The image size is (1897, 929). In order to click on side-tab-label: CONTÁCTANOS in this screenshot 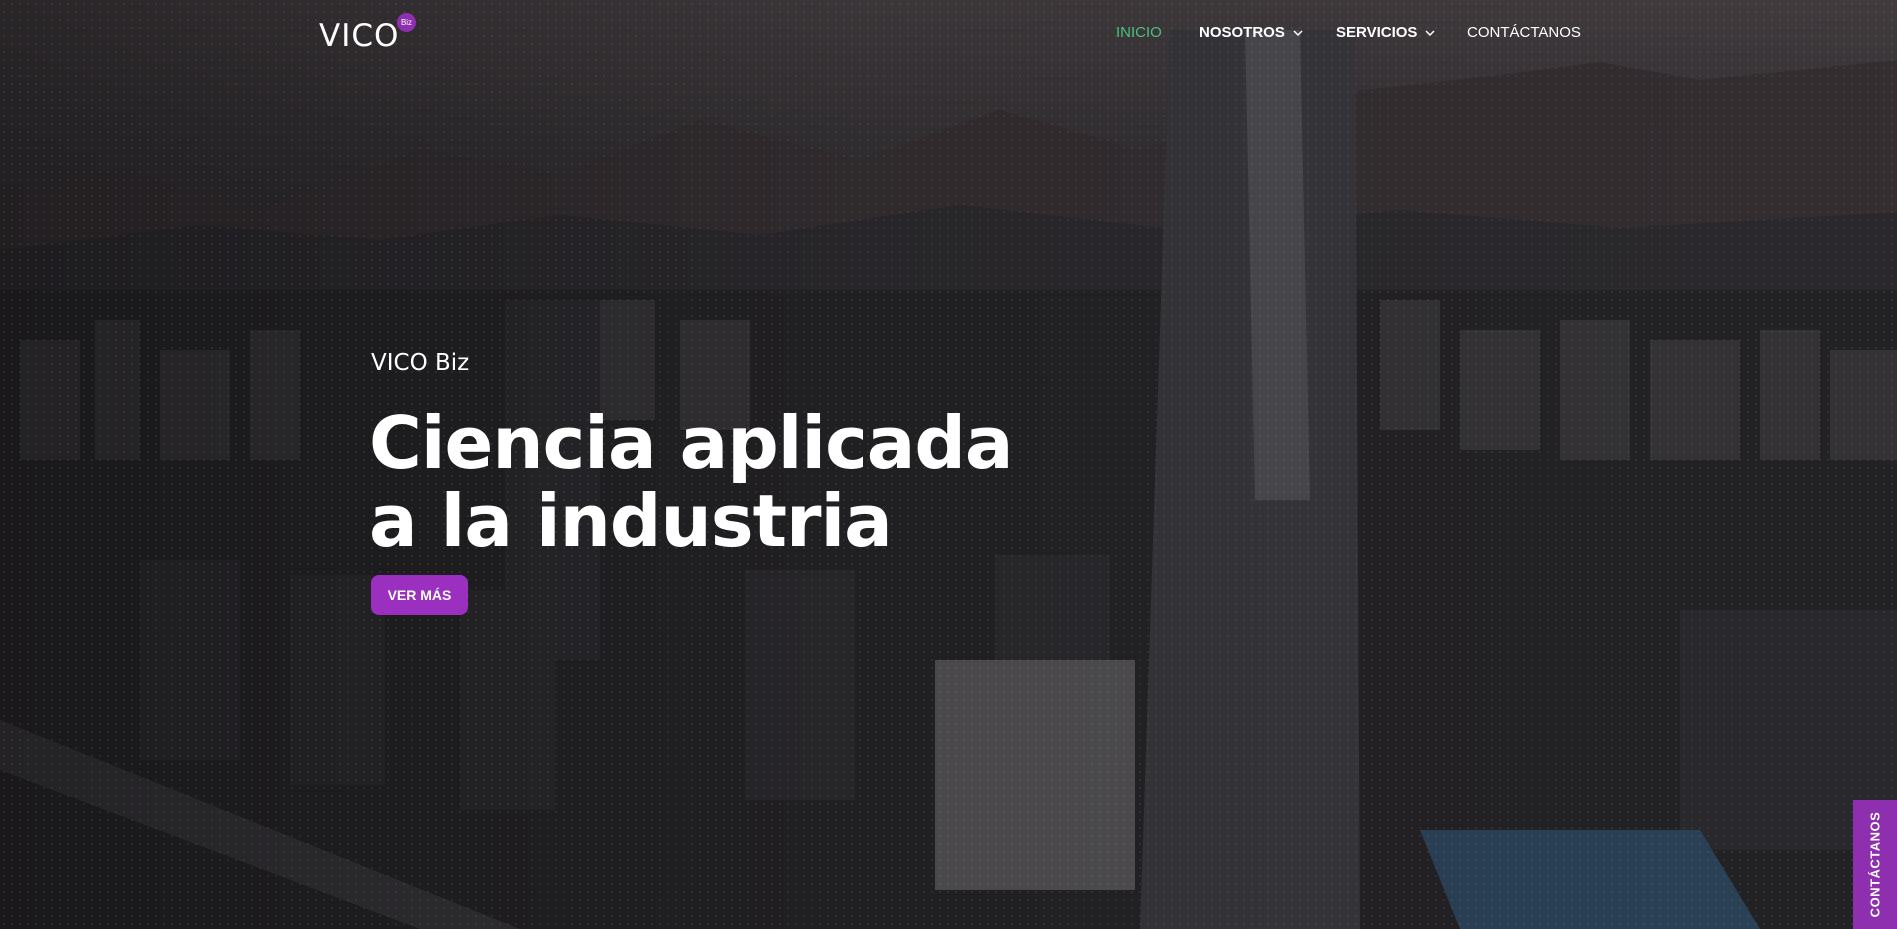, I will do `click(1875, 864)`.